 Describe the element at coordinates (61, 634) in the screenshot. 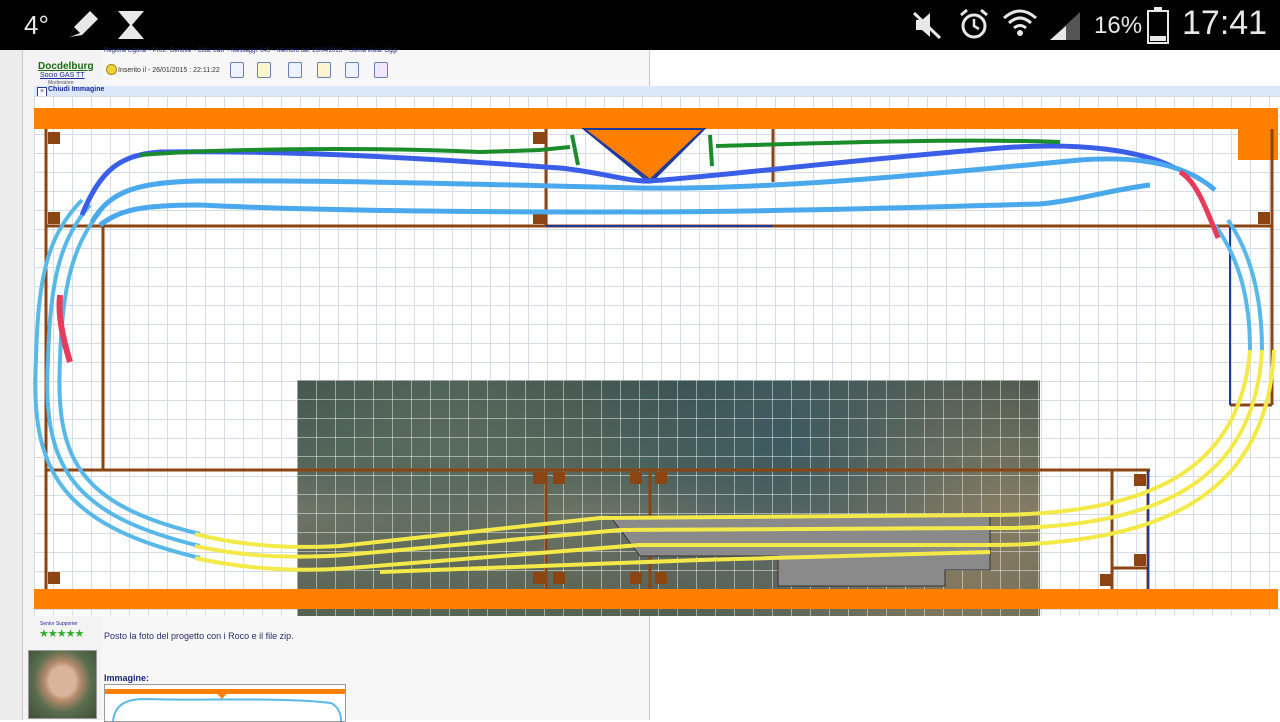

I see `rating-stars: ★★★★★` at that location.